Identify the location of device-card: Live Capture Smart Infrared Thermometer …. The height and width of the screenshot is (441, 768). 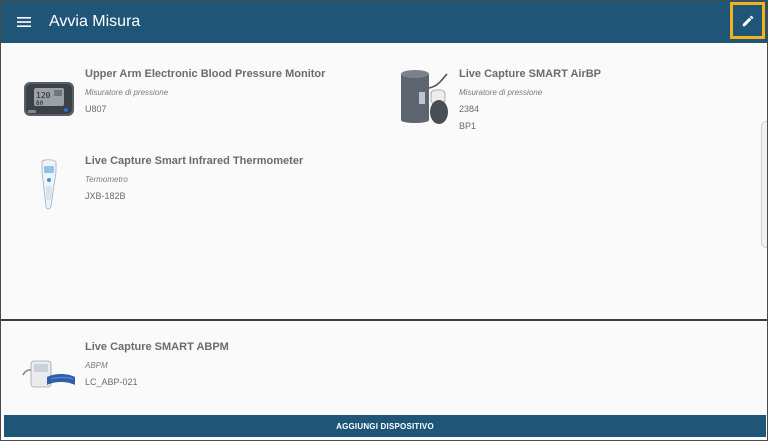
(162, 185).